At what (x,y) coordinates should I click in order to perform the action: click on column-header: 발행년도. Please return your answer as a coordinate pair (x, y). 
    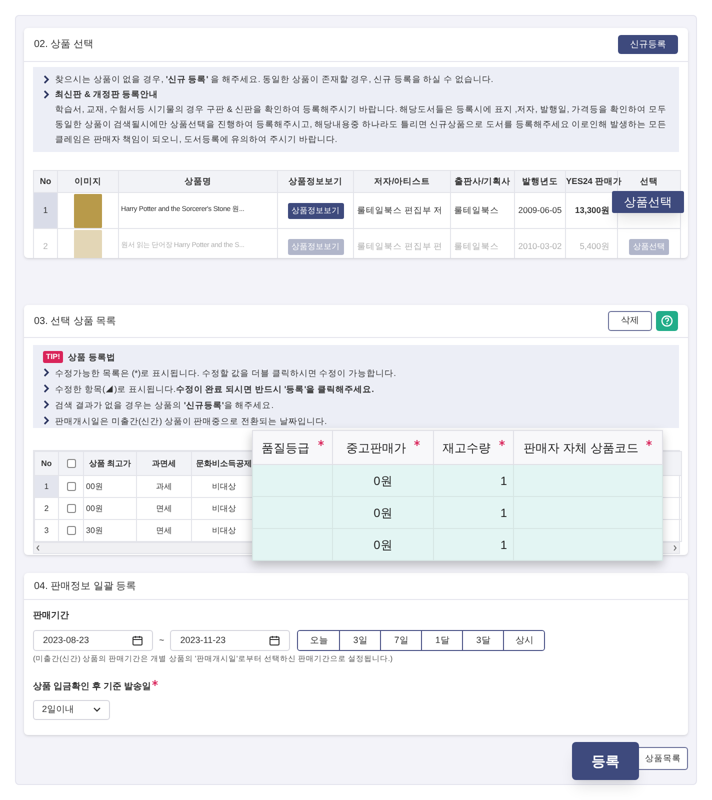
    Looking at the image, I should click on (540, 181).